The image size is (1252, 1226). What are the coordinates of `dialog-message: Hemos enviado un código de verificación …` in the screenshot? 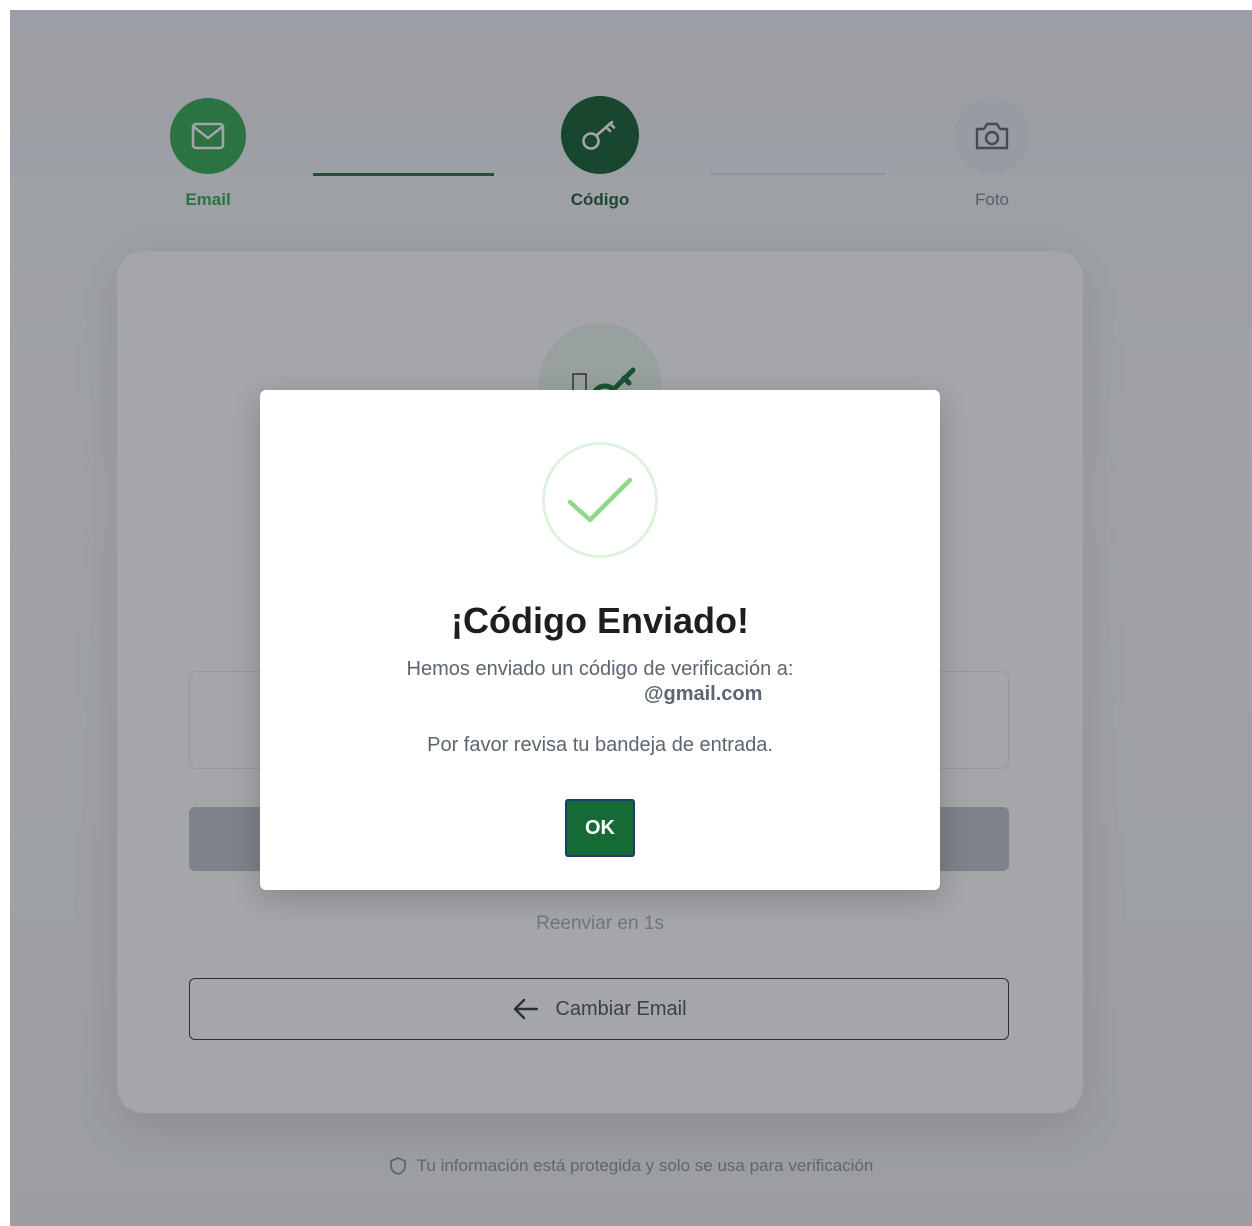 It's located at (600, 669).